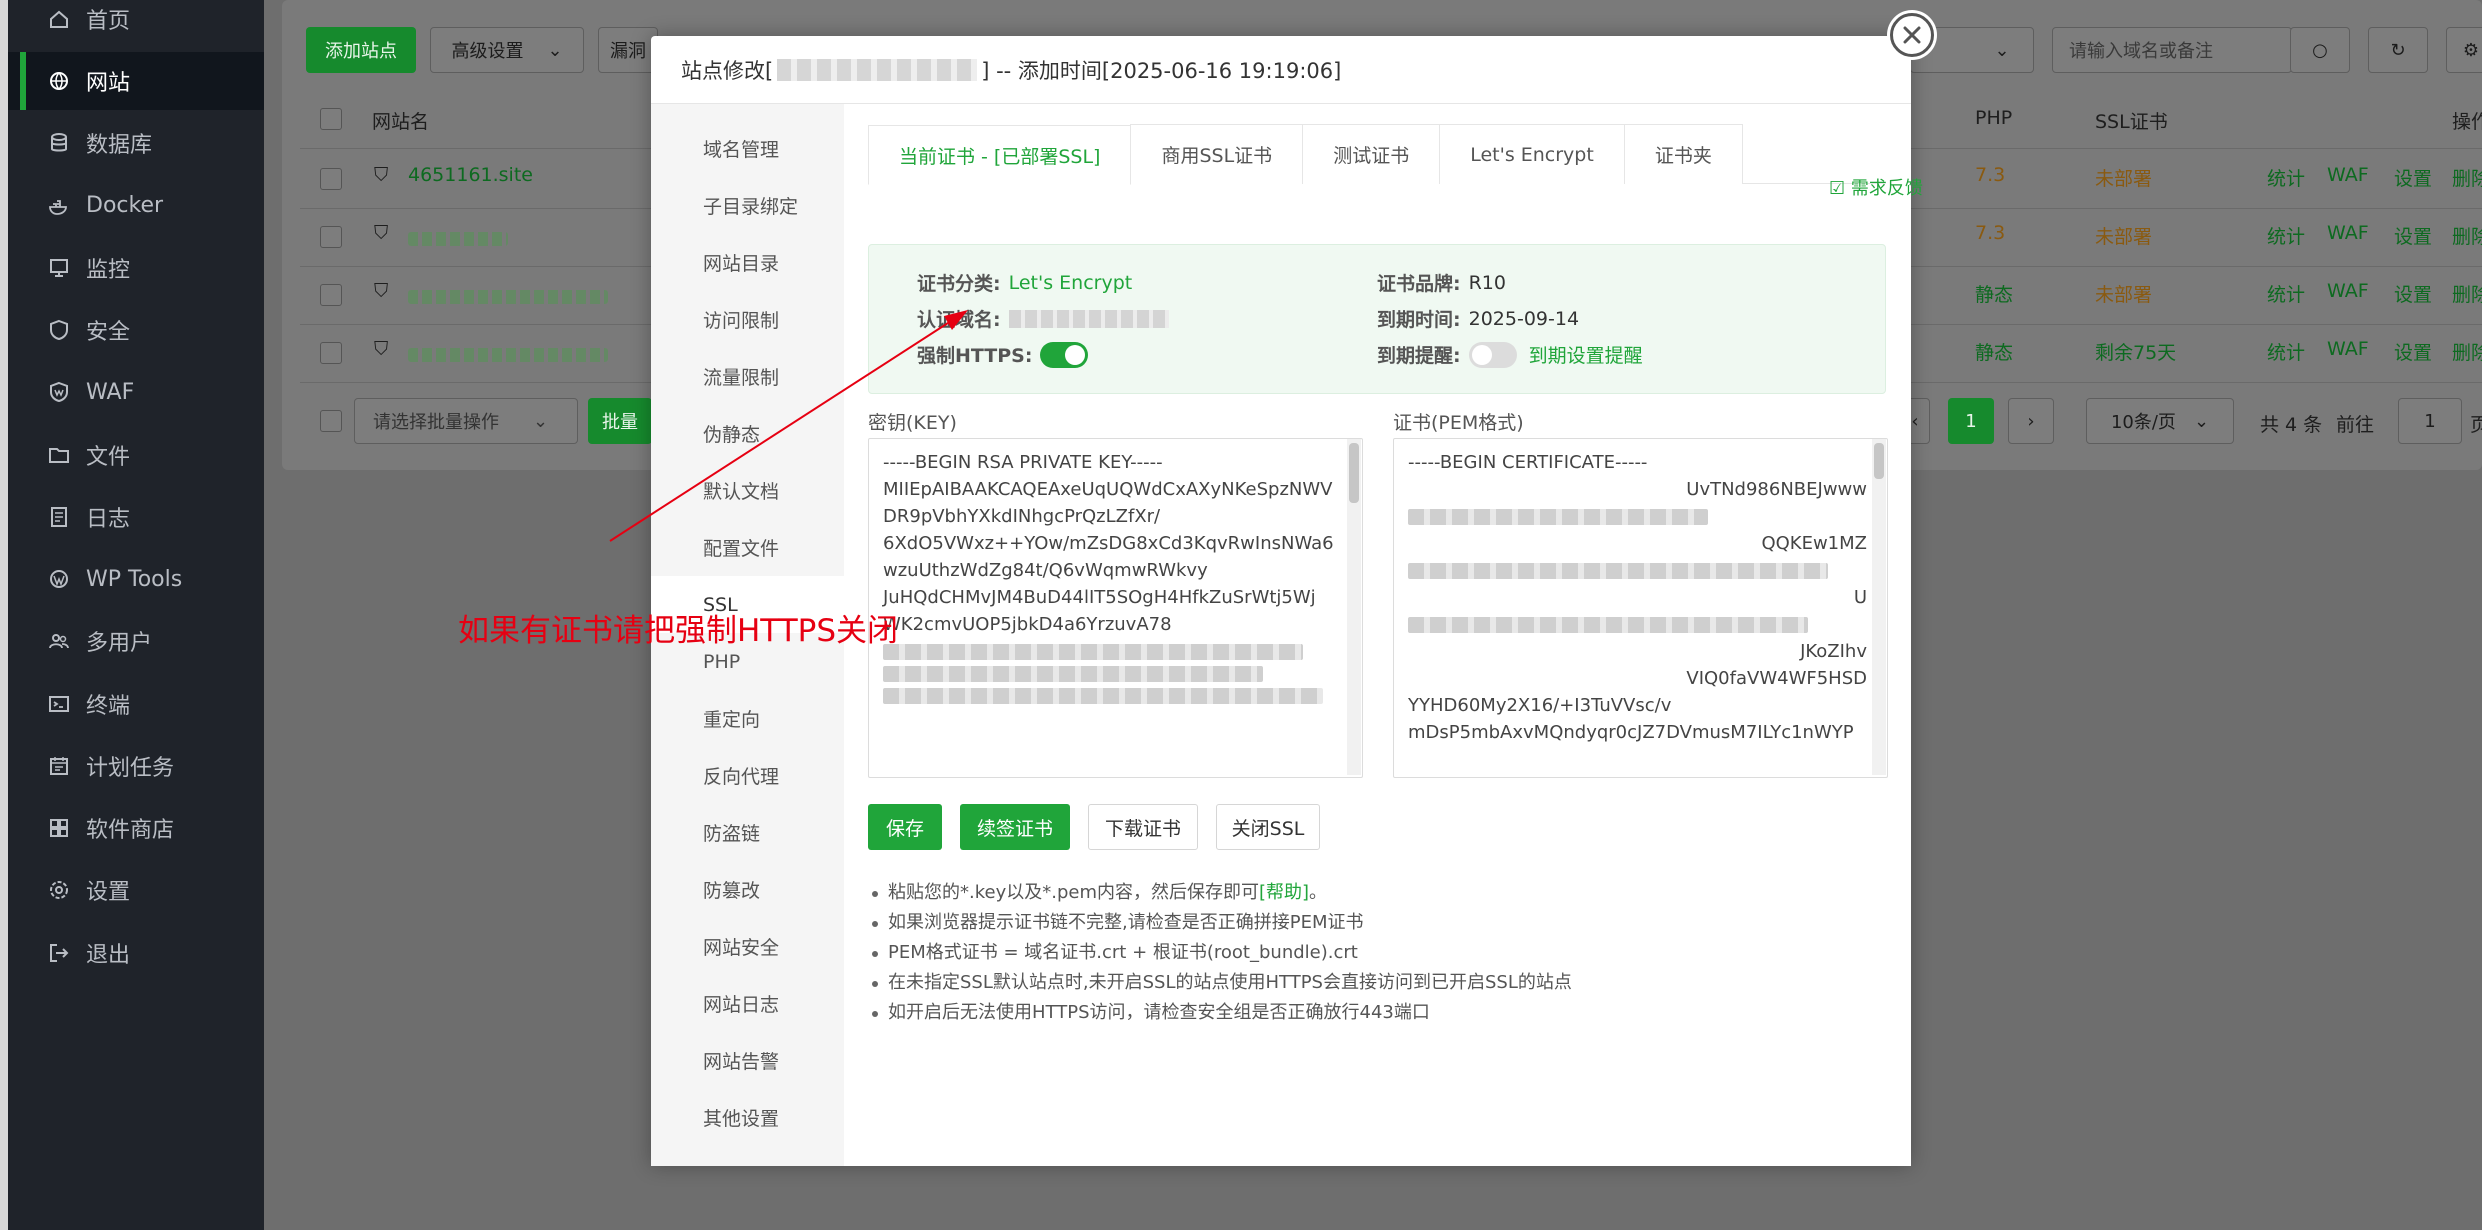 The height and width of the screenshot is (1230, 2482). I want to click on page-current: 1, so click(1971, 421).